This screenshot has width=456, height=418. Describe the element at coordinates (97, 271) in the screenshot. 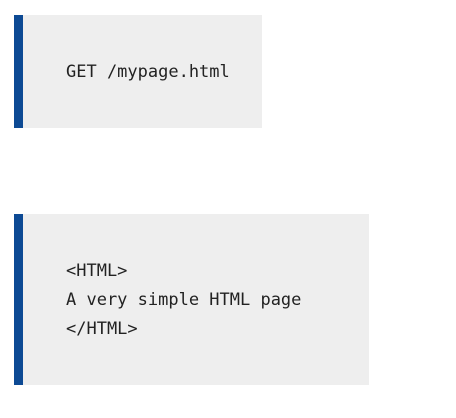

I see `code-line: <HTML>` at that location.